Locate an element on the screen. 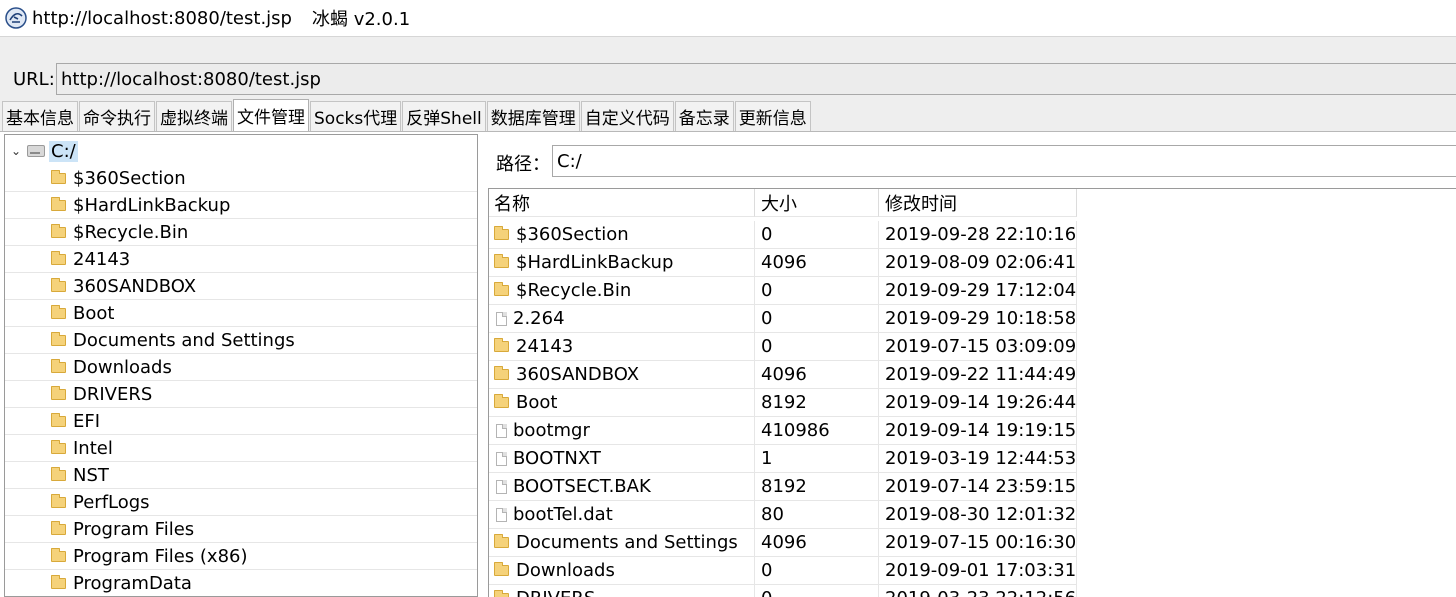  tree-item: $360Section is located at coordinates (241, 178).